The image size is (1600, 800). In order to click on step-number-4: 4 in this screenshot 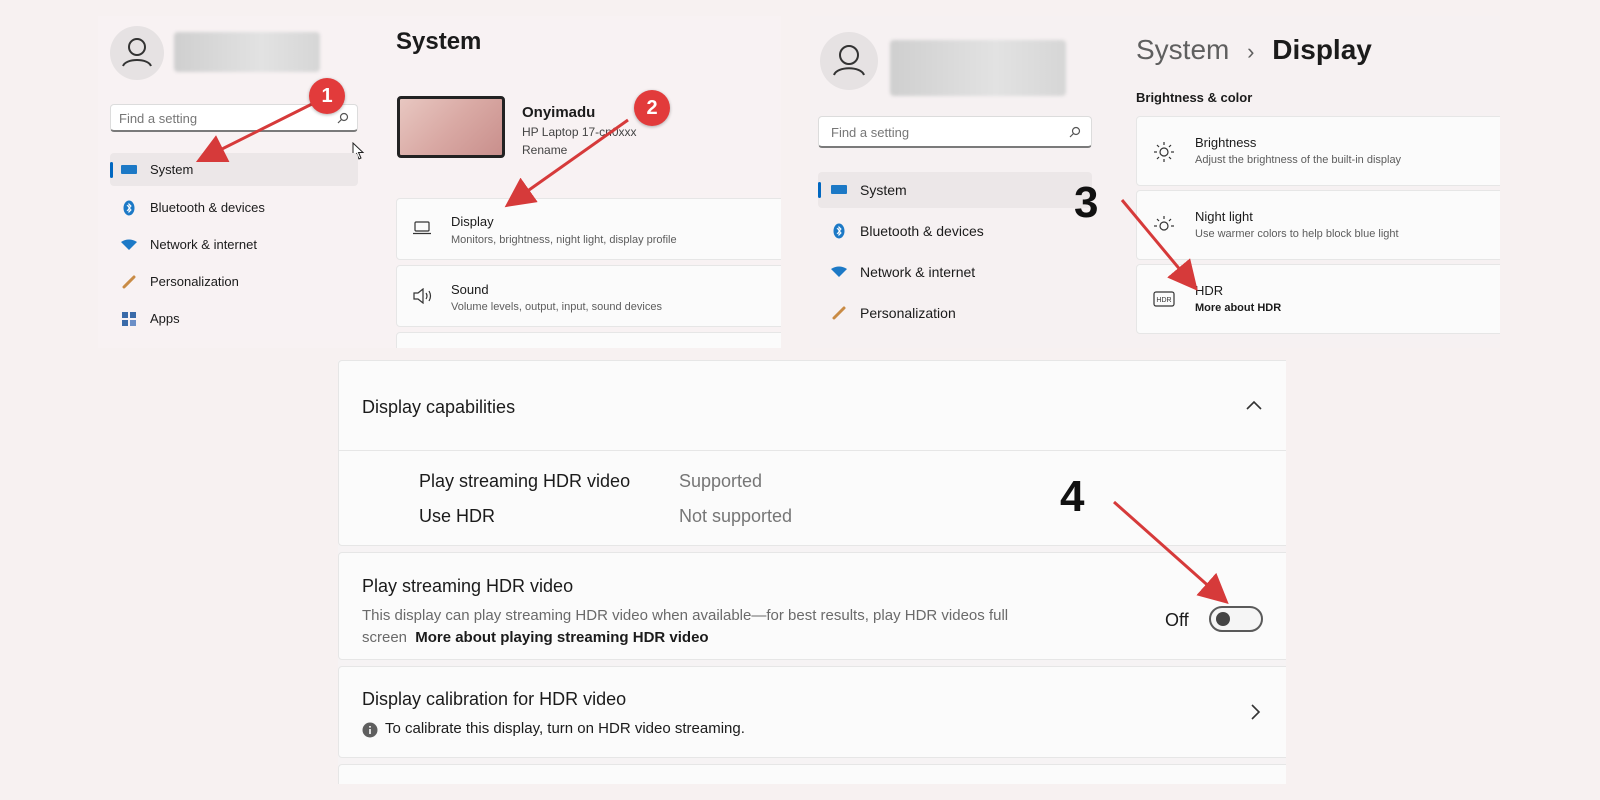, I will do `click(1072, 496)`.